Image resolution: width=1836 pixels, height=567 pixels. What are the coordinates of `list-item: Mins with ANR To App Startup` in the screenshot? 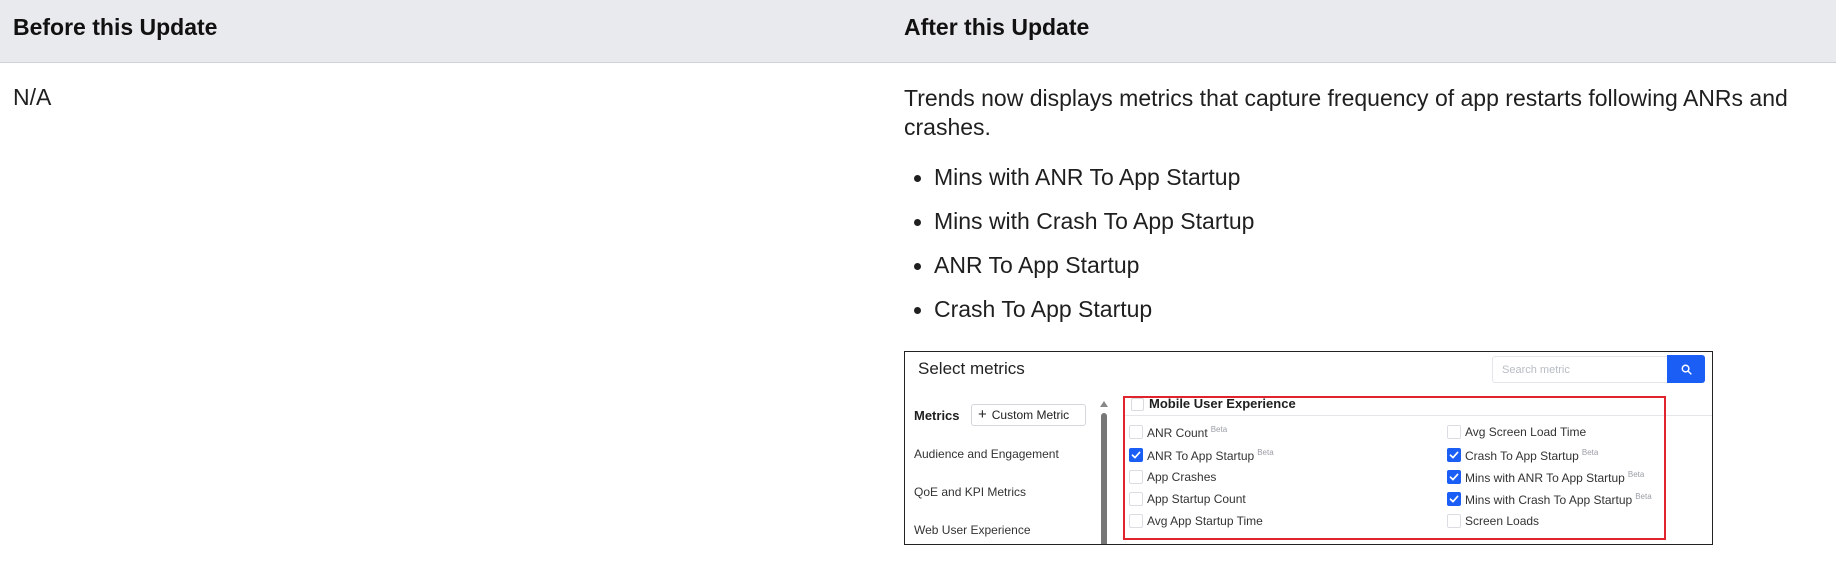 It's located at (1079, 186).